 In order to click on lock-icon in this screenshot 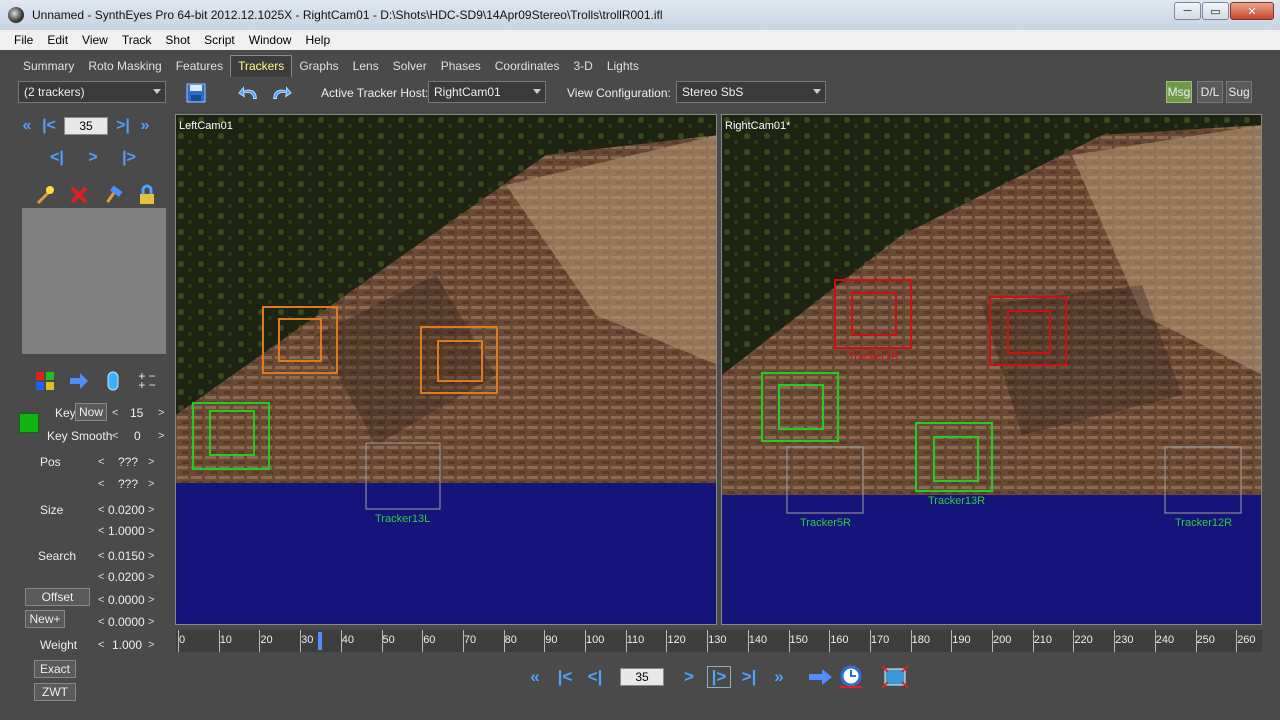, I will do `click(147, 195)`.